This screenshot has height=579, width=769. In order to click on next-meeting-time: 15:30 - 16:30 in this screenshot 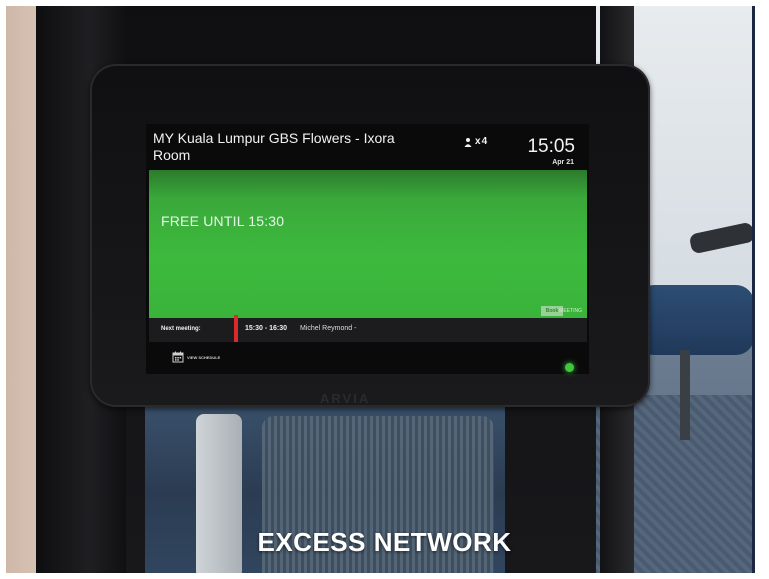, I will do `click(266, 328)`.